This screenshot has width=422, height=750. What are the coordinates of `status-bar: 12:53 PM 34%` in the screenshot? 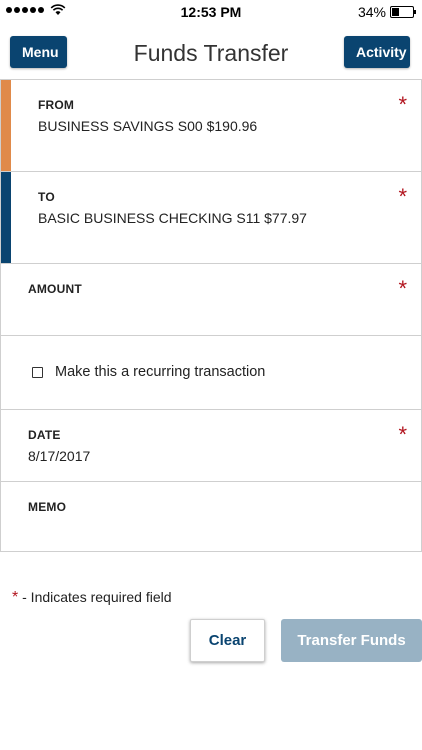 It's located at (211, 12).